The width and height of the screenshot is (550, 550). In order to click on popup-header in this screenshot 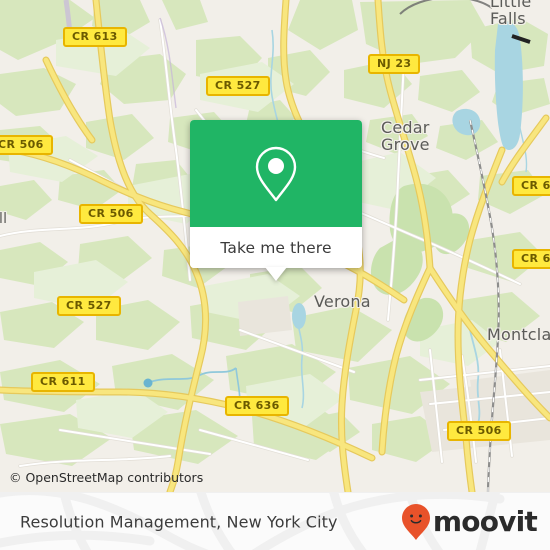, I will do `click(276, 173)`.